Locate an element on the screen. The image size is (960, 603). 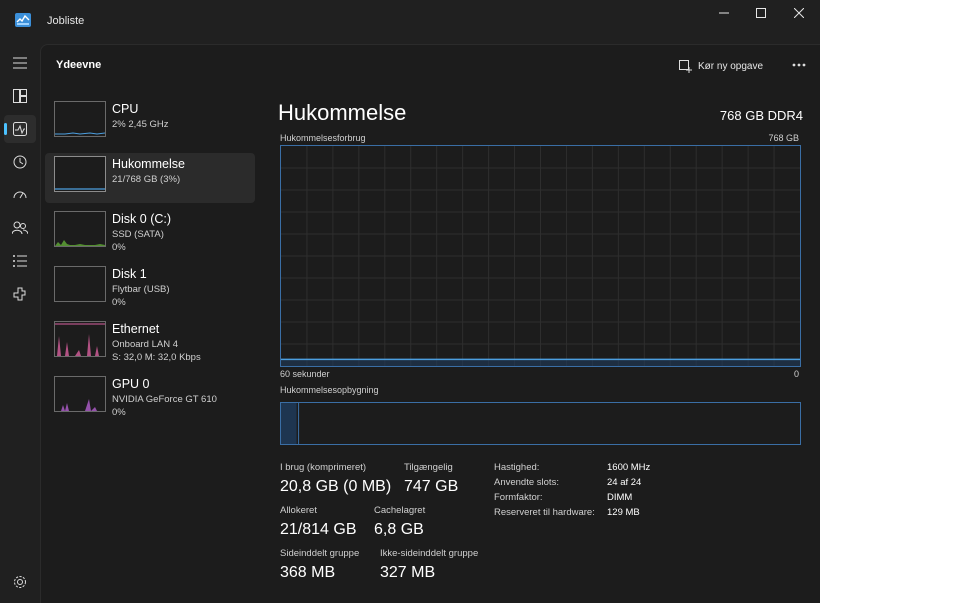
committed-value: 21/814 GB is located at coordinates (318, 529).